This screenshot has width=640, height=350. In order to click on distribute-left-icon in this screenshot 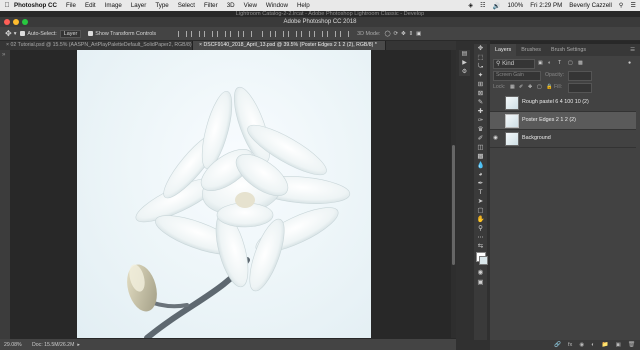, I will do `click(306, 33)`.